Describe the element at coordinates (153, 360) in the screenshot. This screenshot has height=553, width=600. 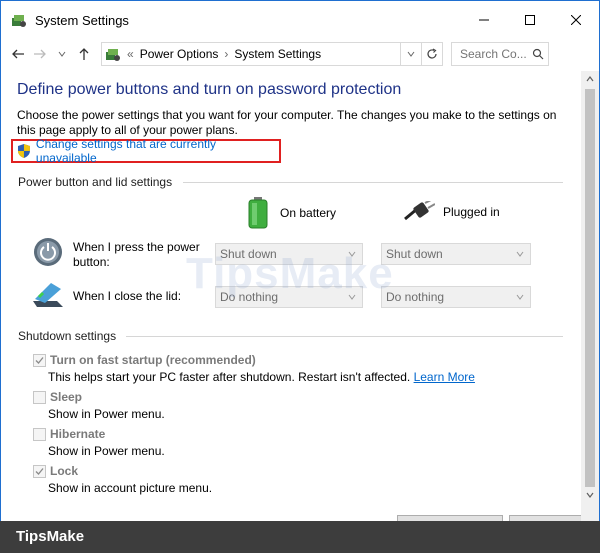
I see `fast-startup-label: Turn on fast startup (recommended)` at that location.